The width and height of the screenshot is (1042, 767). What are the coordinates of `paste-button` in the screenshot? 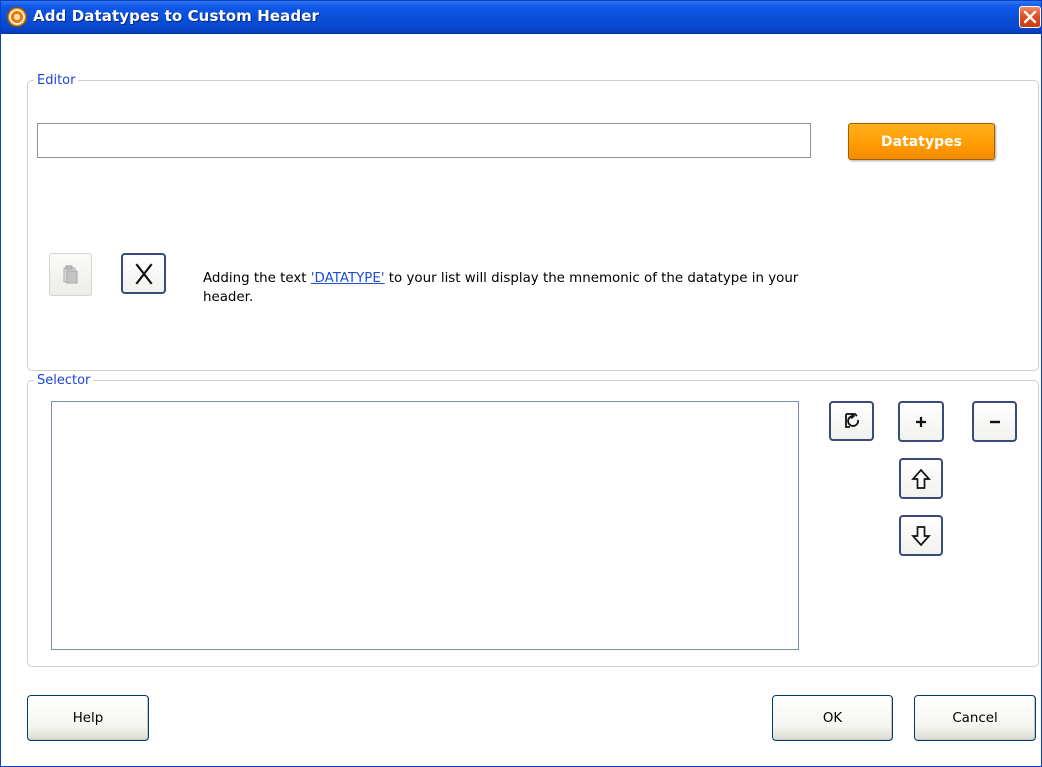 It's located at (70, 274).